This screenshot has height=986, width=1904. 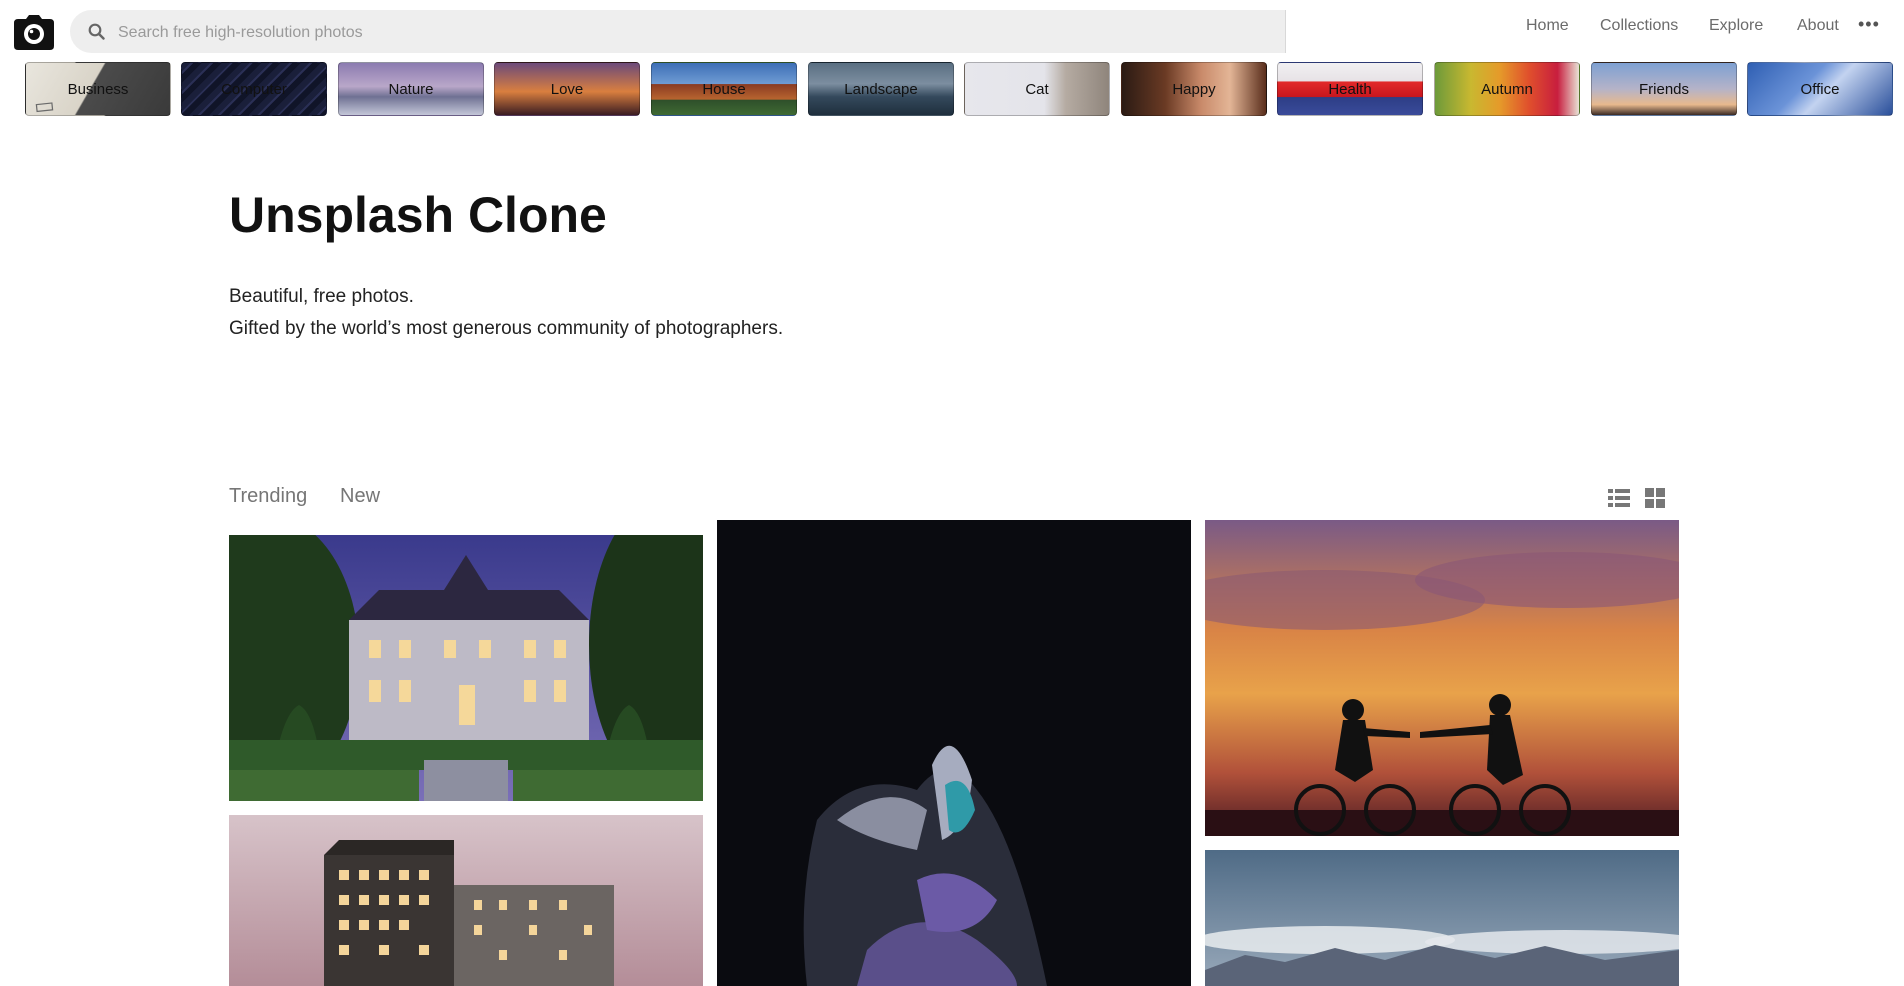 I want to click on topic-nature: Nature, so click(x=411, y=89).